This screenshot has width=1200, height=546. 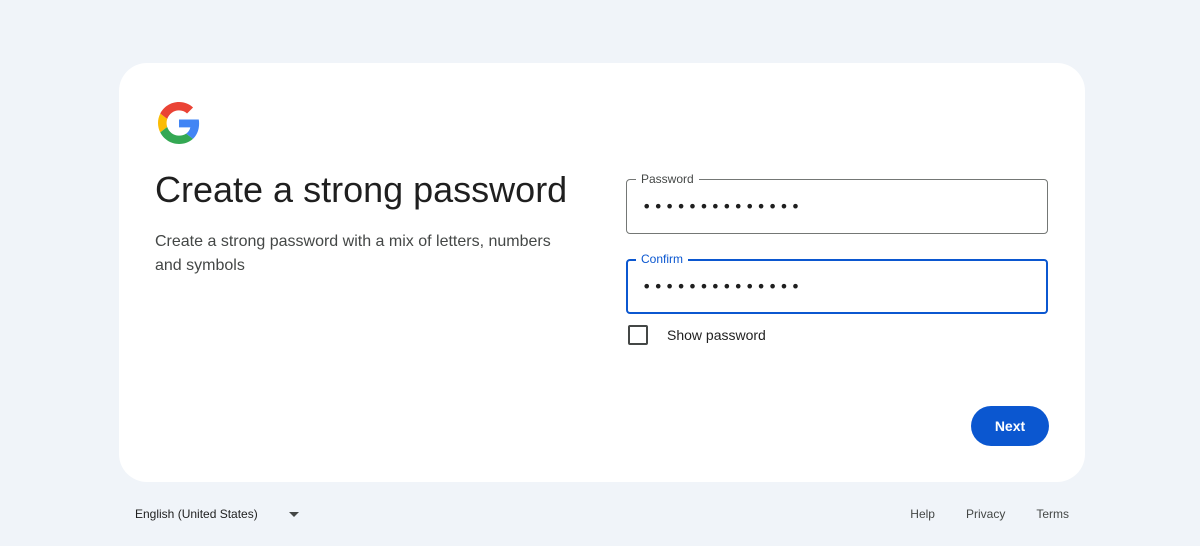 What do you see at coordinates (922, 514) in the screenshot?
I see `help-link: Help` at bounding box center [922, 514].